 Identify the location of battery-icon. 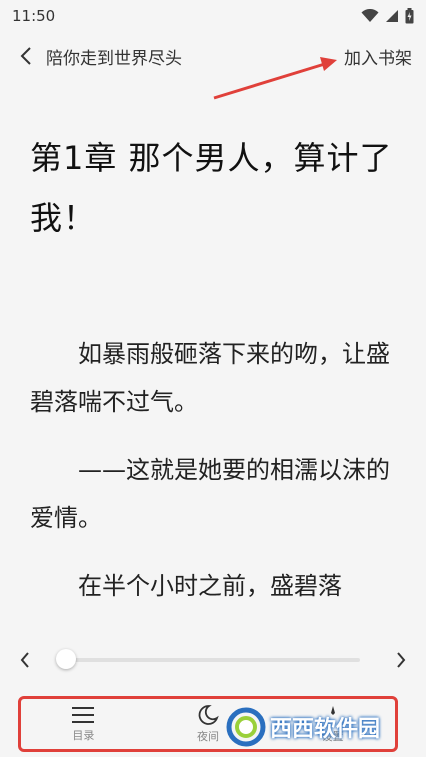
(409, 16).